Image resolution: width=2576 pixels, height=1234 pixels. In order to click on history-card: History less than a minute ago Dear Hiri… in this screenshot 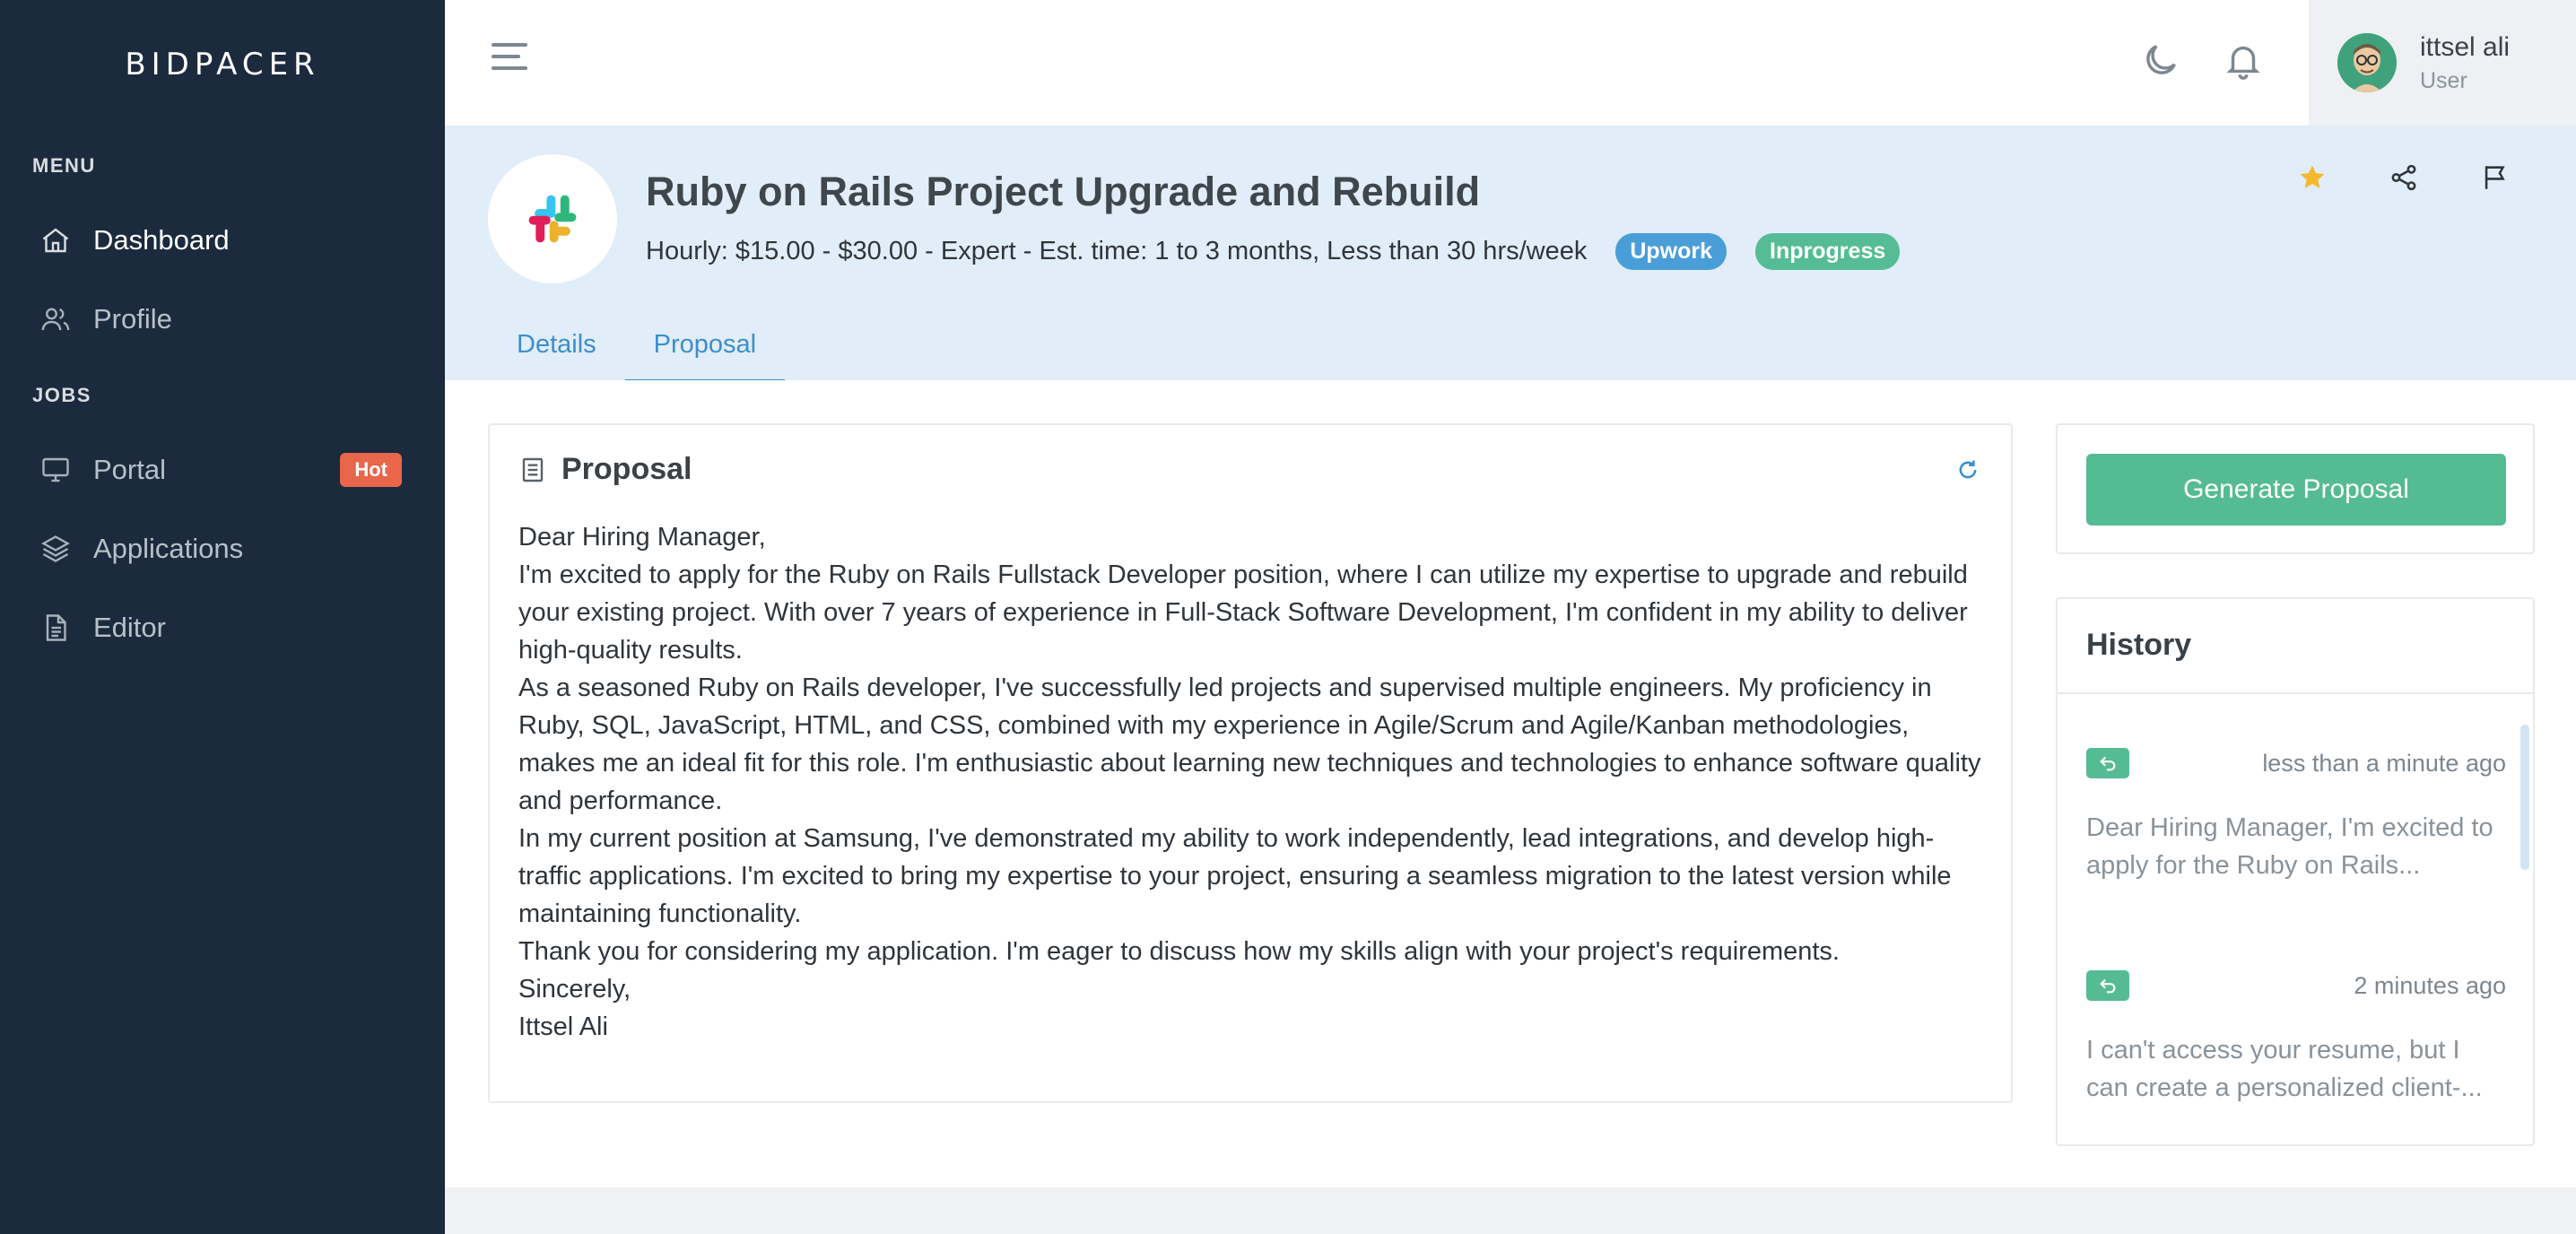, I will do `click(2295, 872)`.